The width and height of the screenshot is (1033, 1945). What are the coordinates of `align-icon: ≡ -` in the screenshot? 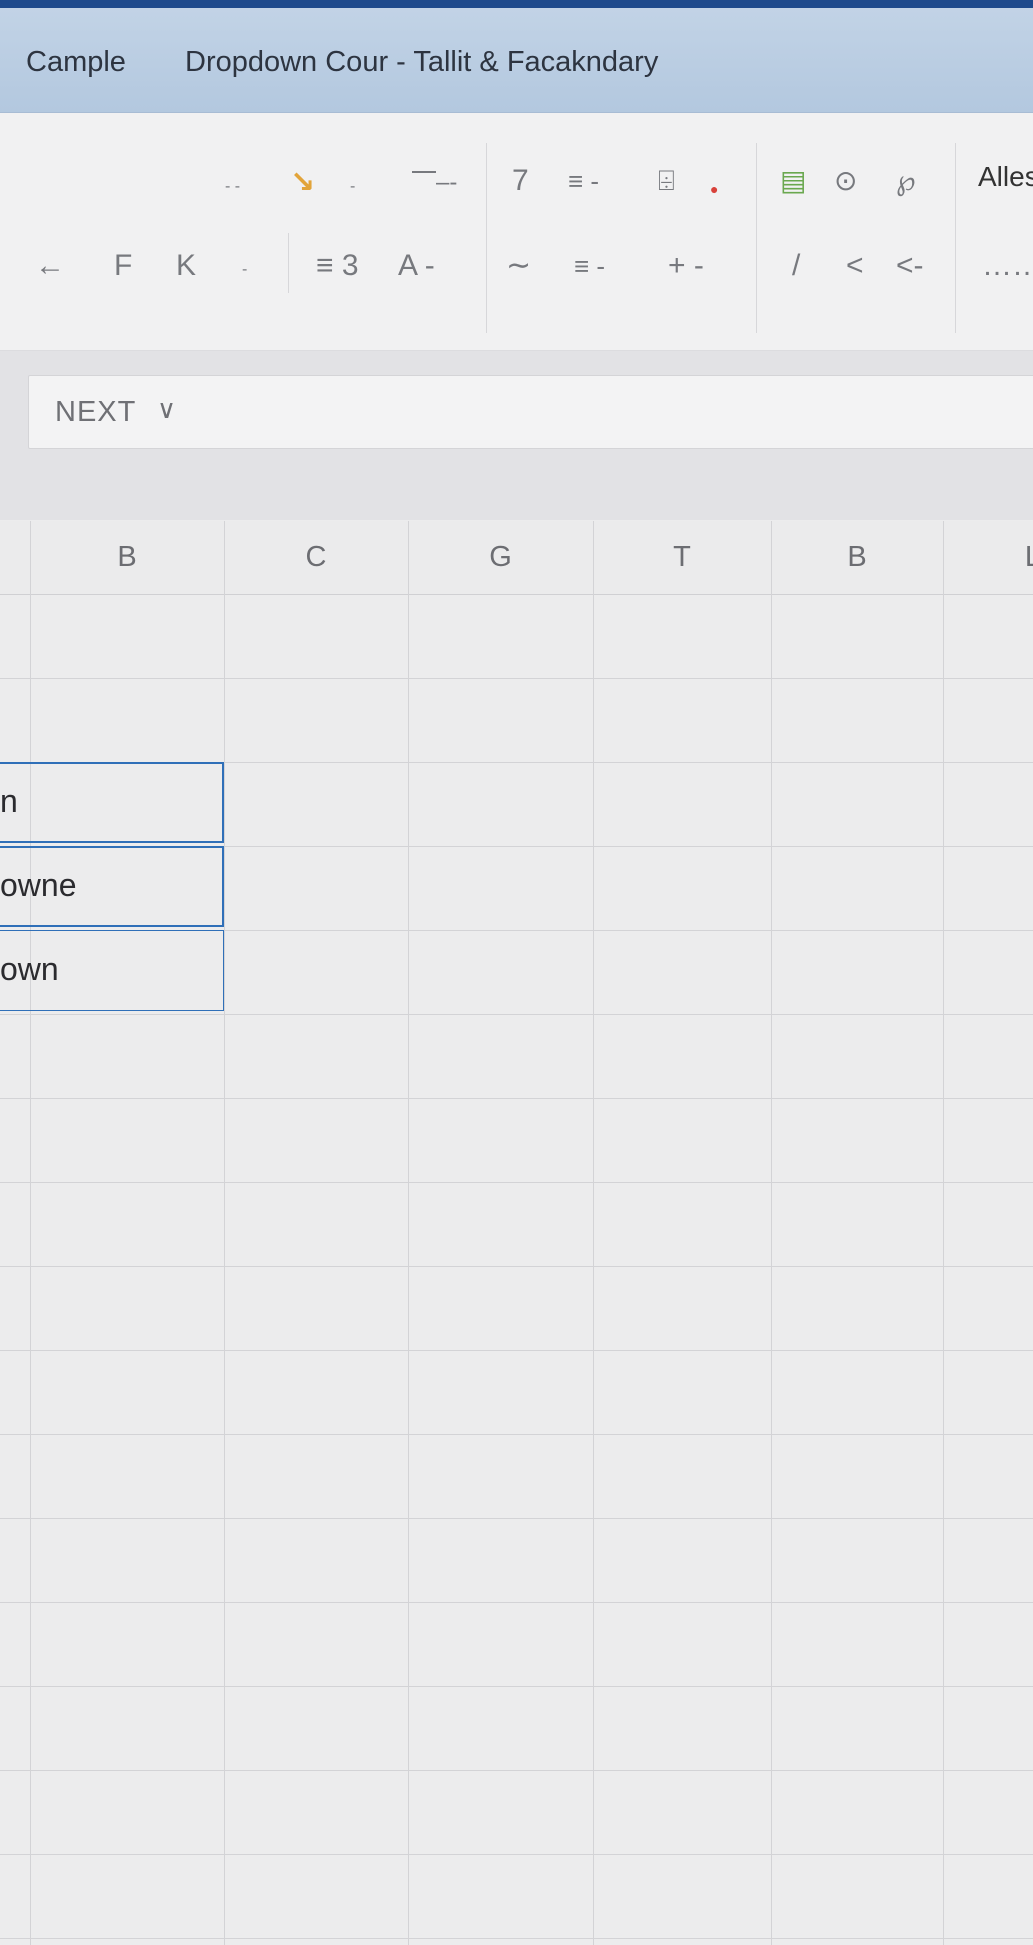 It's located at (583, 181).